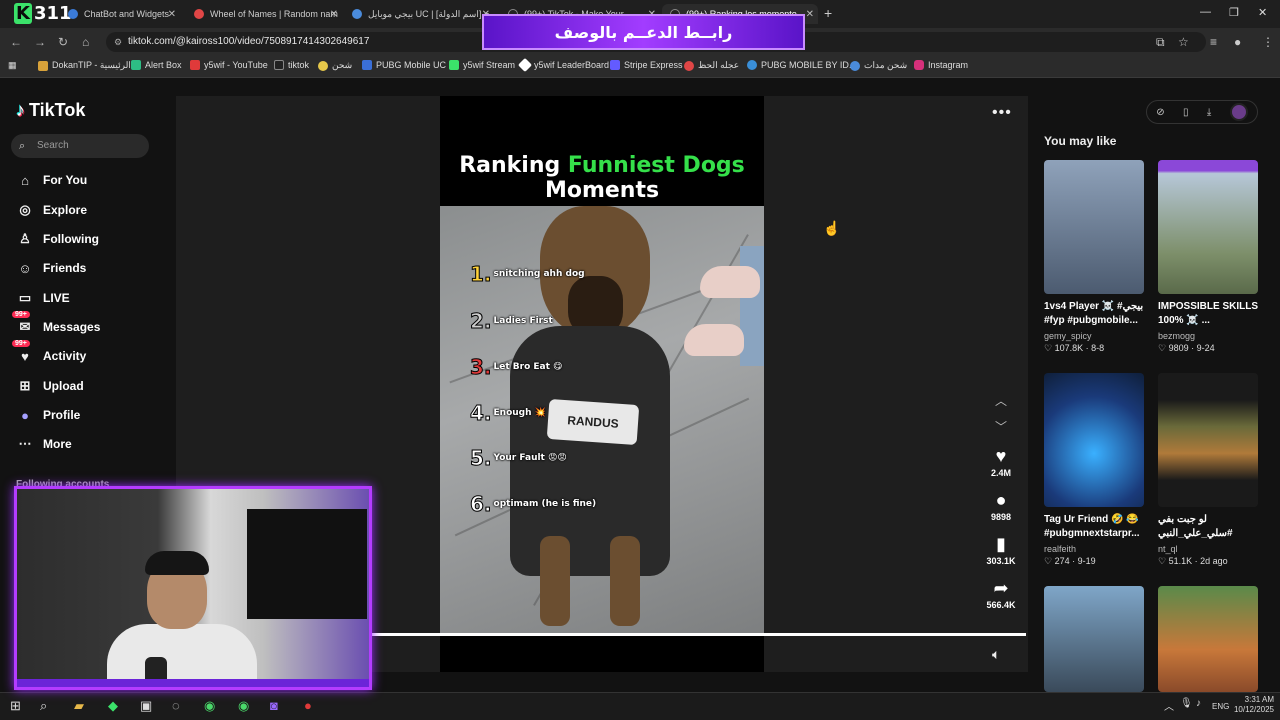  Describe the element at coordinates (16, 42) in the screenshot. I see `back-icon: ←` at that location.